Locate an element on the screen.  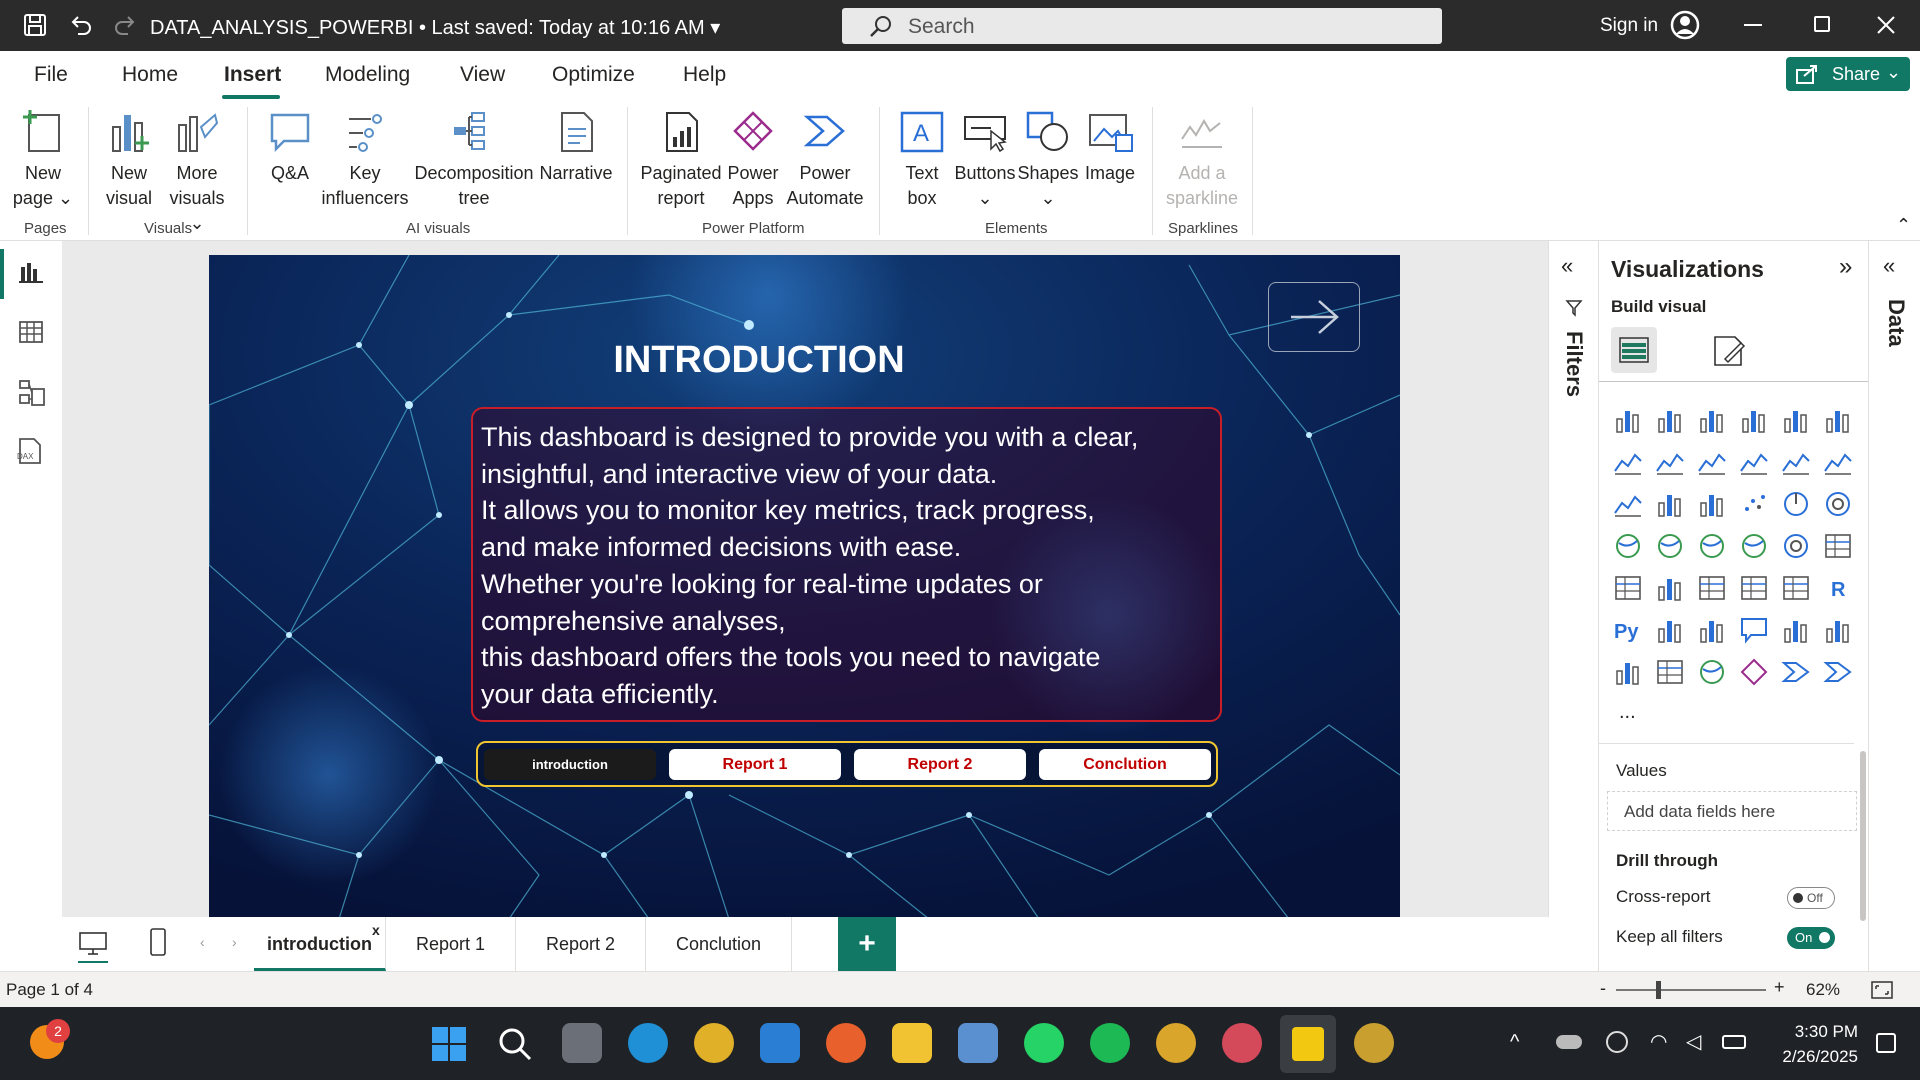
card-new-icon is located at coordinates (1670, 672).